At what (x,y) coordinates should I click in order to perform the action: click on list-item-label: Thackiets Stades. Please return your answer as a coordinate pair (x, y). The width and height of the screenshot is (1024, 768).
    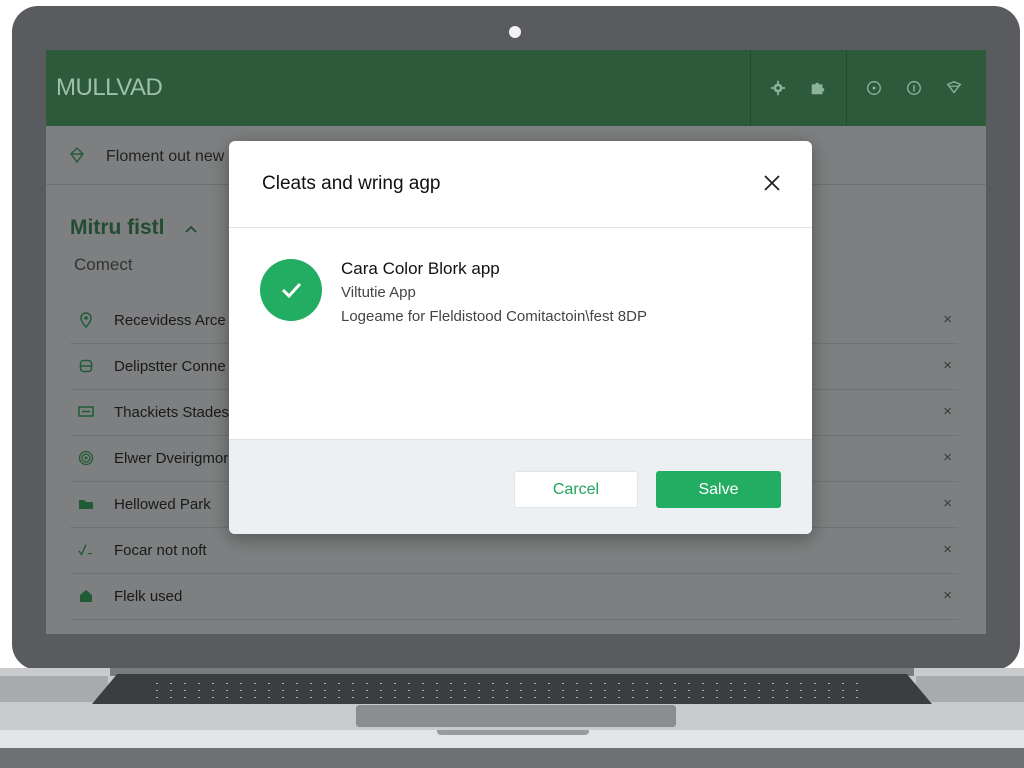
    Looking at the image, I should click on (172, 412).